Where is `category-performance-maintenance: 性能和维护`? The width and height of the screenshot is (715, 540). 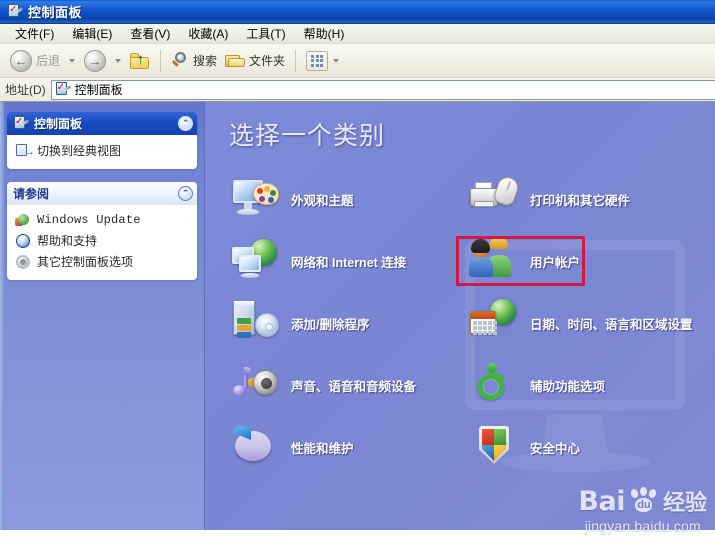 category-performance-maintenance: 性能和维护 is located at coordinates (348, 447).